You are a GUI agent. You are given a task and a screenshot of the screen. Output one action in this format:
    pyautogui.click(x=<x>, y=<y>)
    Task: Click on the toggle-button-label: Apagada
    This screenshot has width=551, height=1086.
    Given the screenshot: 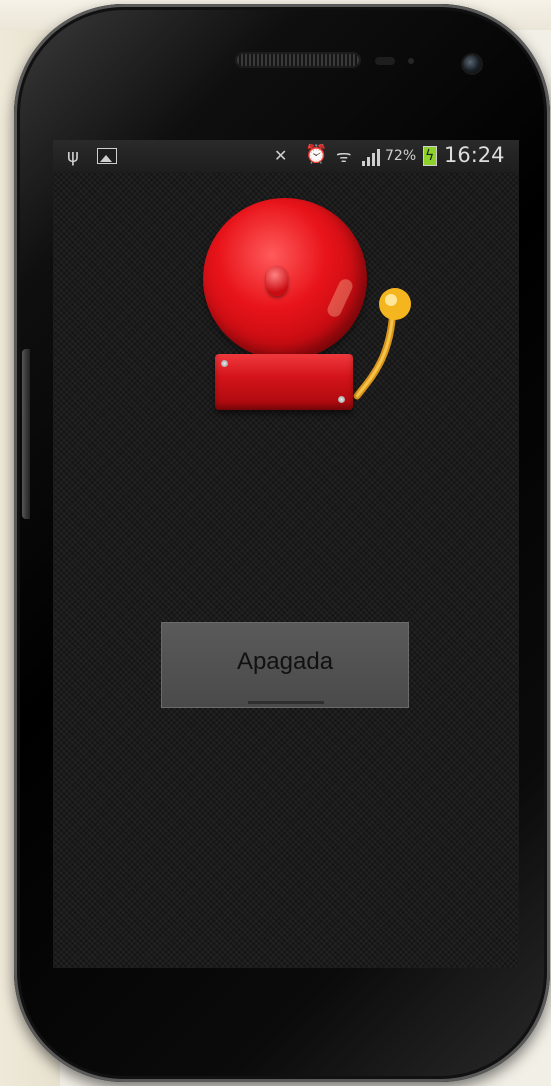 What is the action you would take?
    pyautogui.click(x=285, y=661)
    